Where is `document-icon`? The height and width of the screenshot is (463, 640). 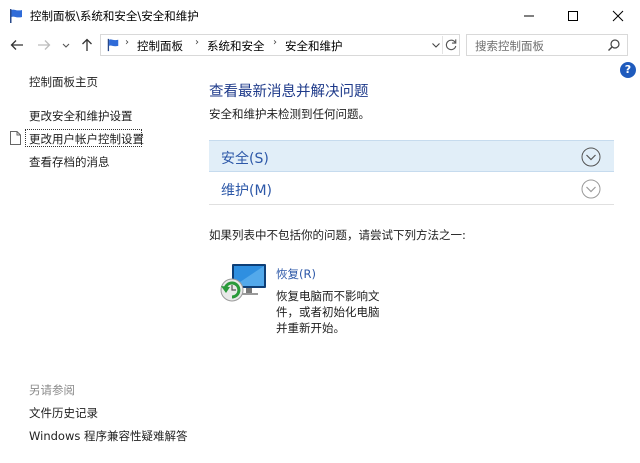
document-icon is located at coordinates (15, 138).